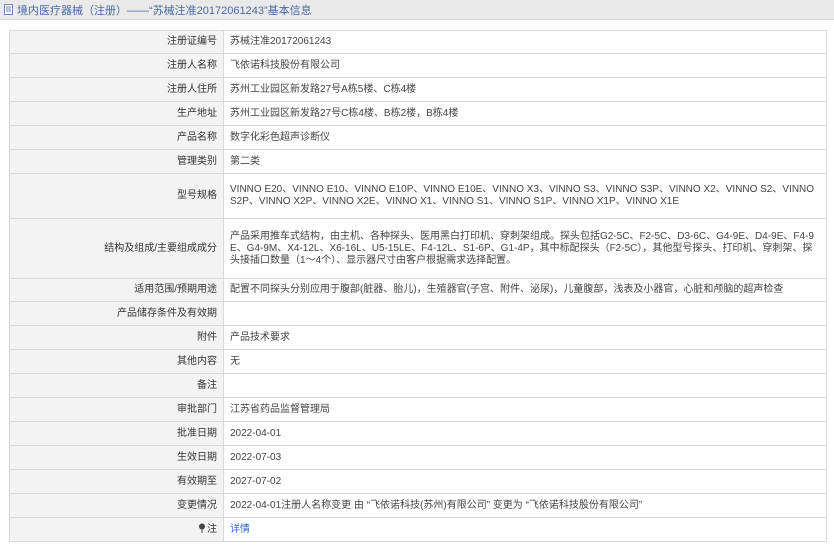 This screenshot has height=549, width=834. What do you see at coordinates (164, 10) in the screenshot?
I see `page-title: 境内医疗器械（注册）——“苏械注准20172061243”基本信息` at bounding box center [164, 10].